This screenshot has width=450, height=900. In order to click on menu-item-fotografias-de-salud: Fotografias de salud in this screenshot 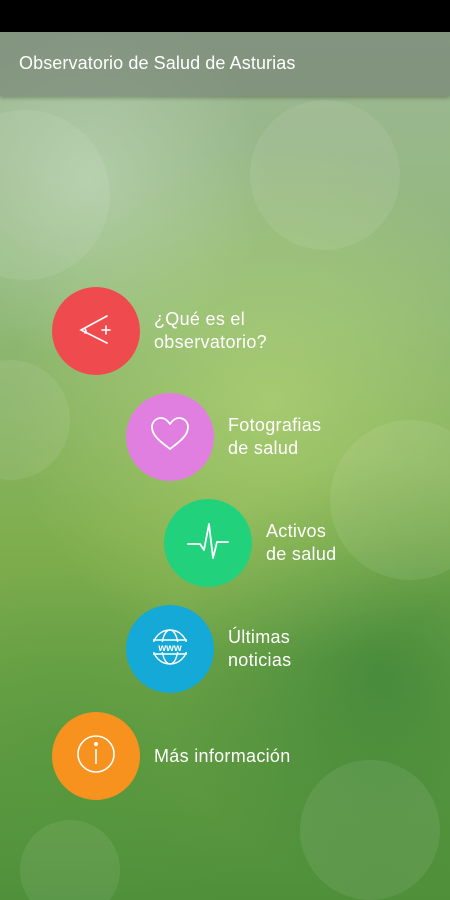, I will do `click(223, 437)`.